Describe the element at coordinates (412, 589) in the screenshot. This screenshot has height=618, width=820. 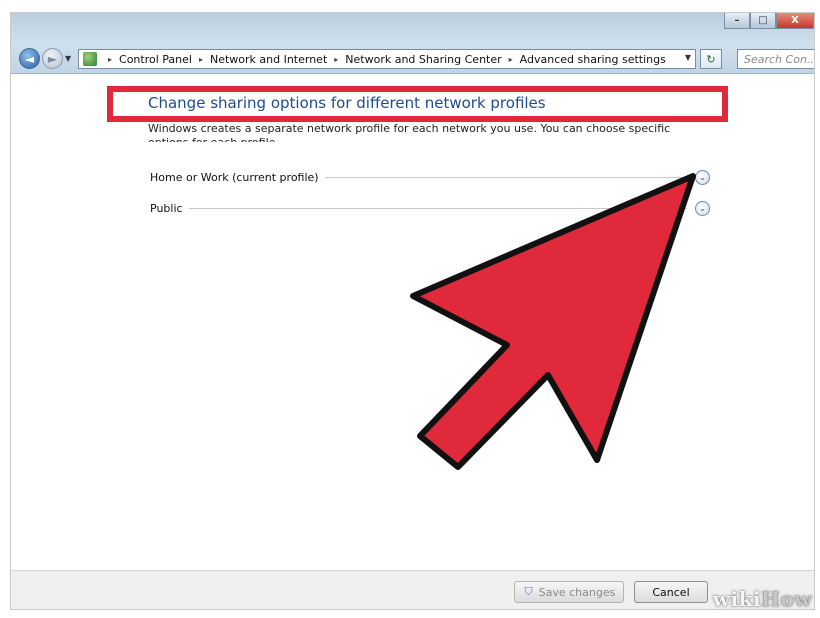
I see `footer-bar: ⛉ Save changes Cancel wikiHow` at that location.